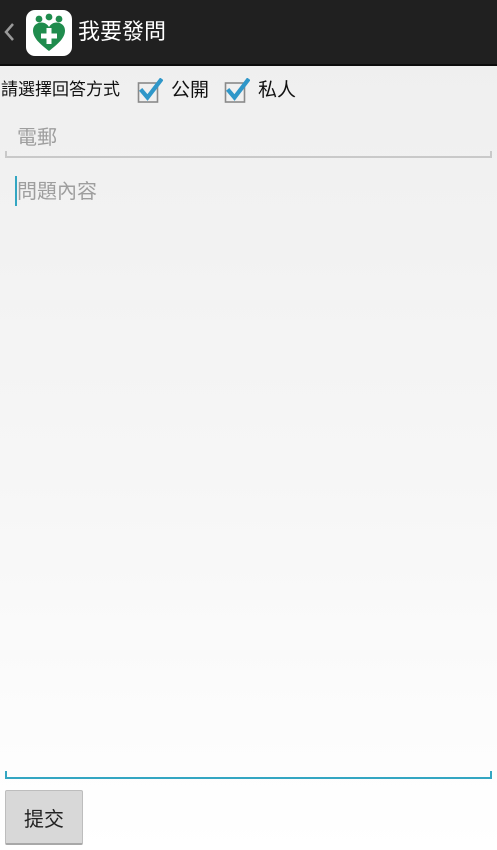  I want to click on public-checkbox-label: 公開, so click(190, 90).